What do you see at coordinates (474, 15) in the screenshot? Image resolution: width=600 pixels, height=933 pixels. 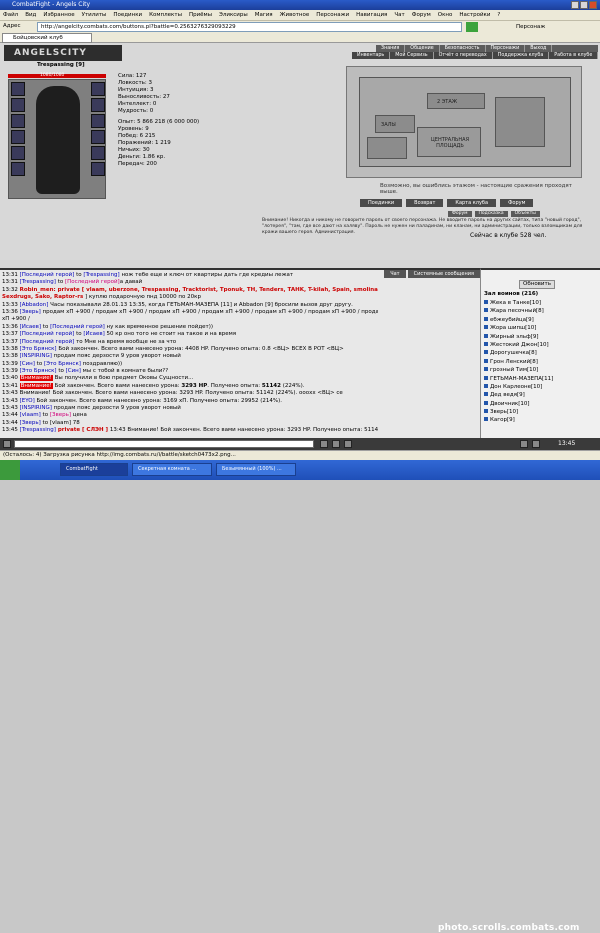 I see `menu-item: Настройки` at bounding box center [474, 15].